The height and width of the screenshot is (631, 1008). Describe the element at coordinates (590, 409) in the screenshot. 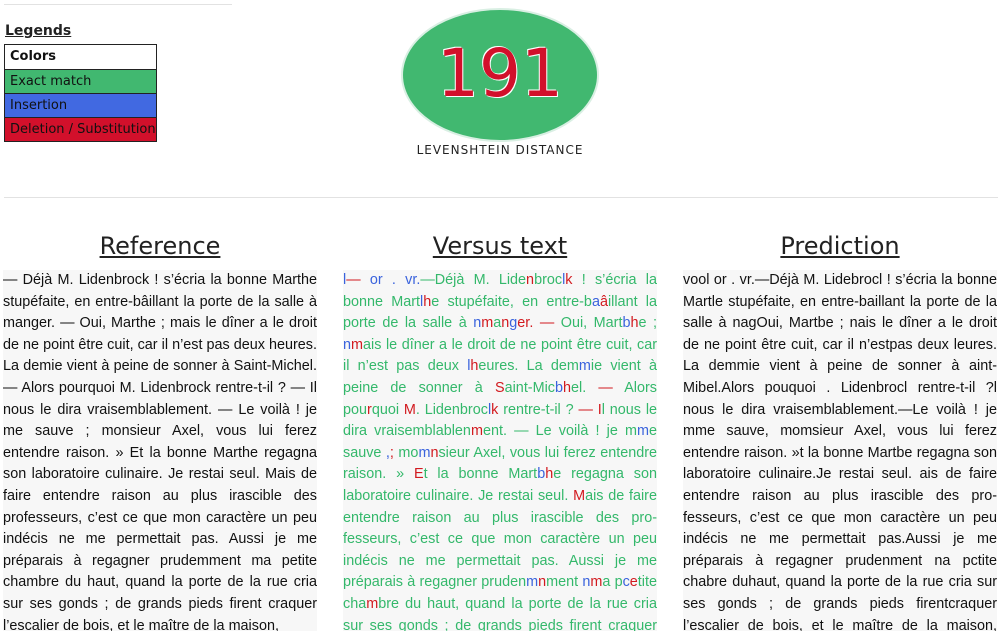

I see `diff-segment-del: — I` at that location.